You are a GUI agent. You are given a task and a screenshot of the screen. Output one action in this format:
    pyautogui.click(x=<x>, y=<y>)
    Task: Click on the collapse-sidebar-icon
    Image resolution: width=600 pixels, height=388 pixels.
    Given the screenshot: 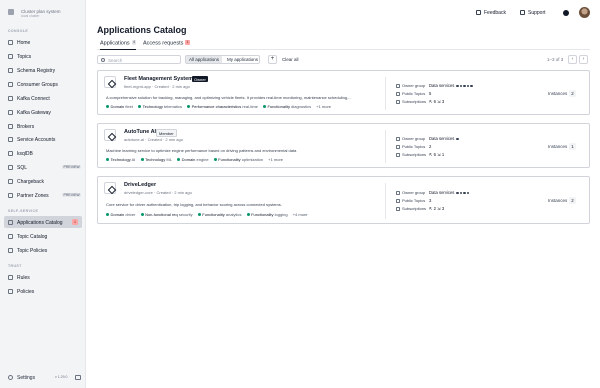 What is the action you would take?
    pyautogui.click(x=78, y=377)
    